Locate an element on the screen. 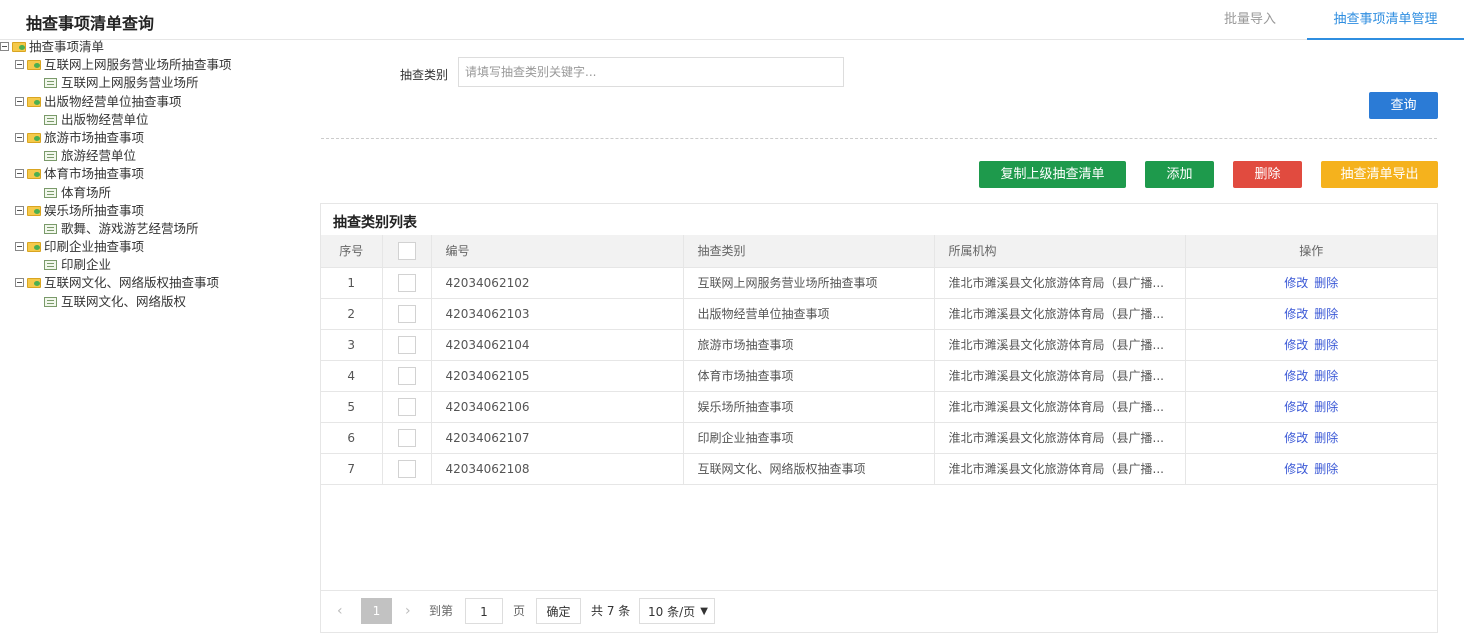 This screenshot has width=1464, height=640. delete-button: 删除 is located at coordinates (1267, 174).